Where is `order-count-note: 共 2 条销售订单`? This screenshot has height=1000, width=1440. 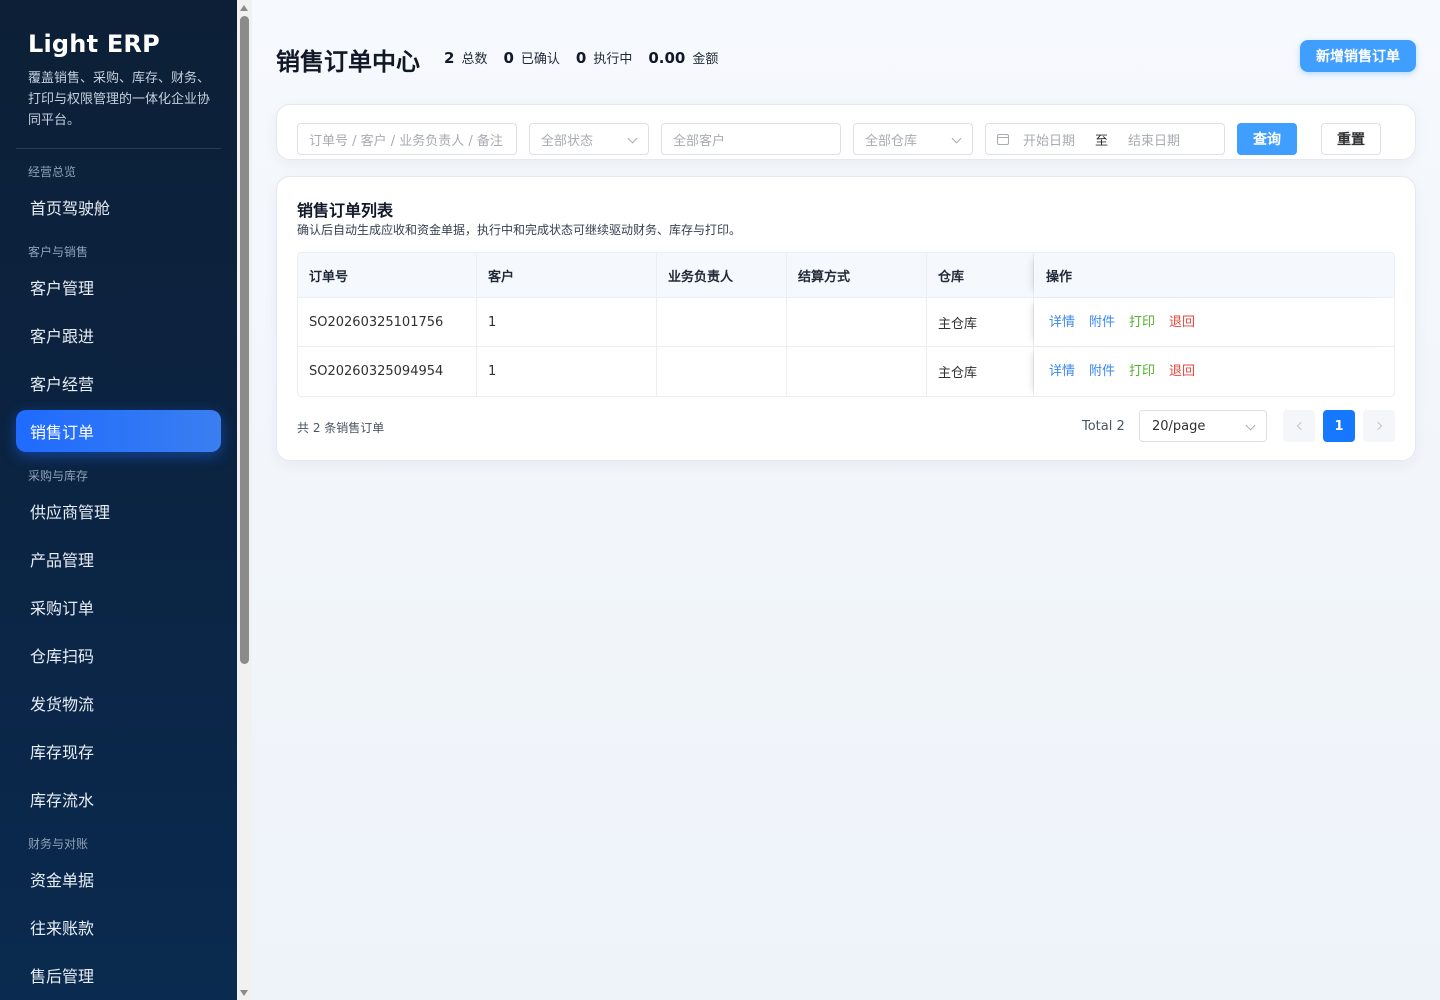 order-count-note: 共 2 条销售订单 is located at coordinates (341, 428).